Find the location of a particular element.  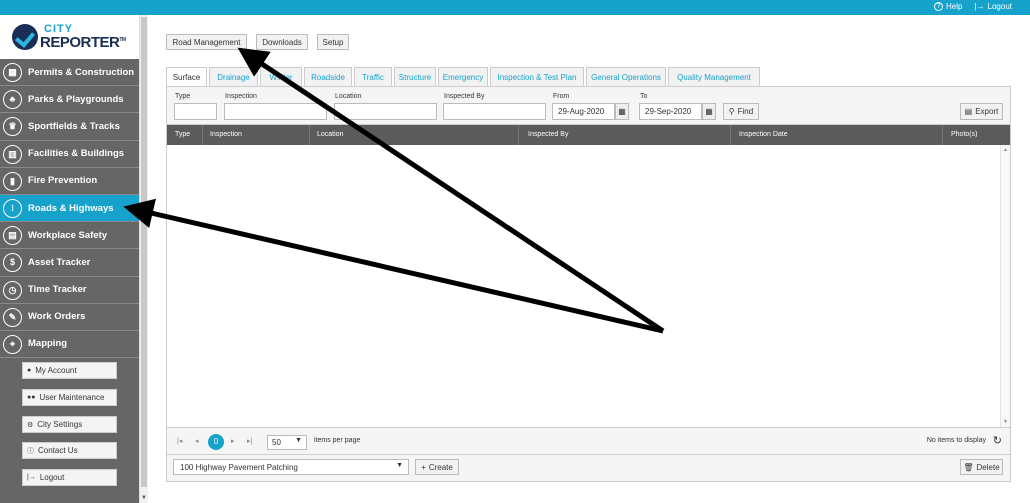

sidebar-item-mapping: ⌖ Mapping is located at coordinates (69, 345).